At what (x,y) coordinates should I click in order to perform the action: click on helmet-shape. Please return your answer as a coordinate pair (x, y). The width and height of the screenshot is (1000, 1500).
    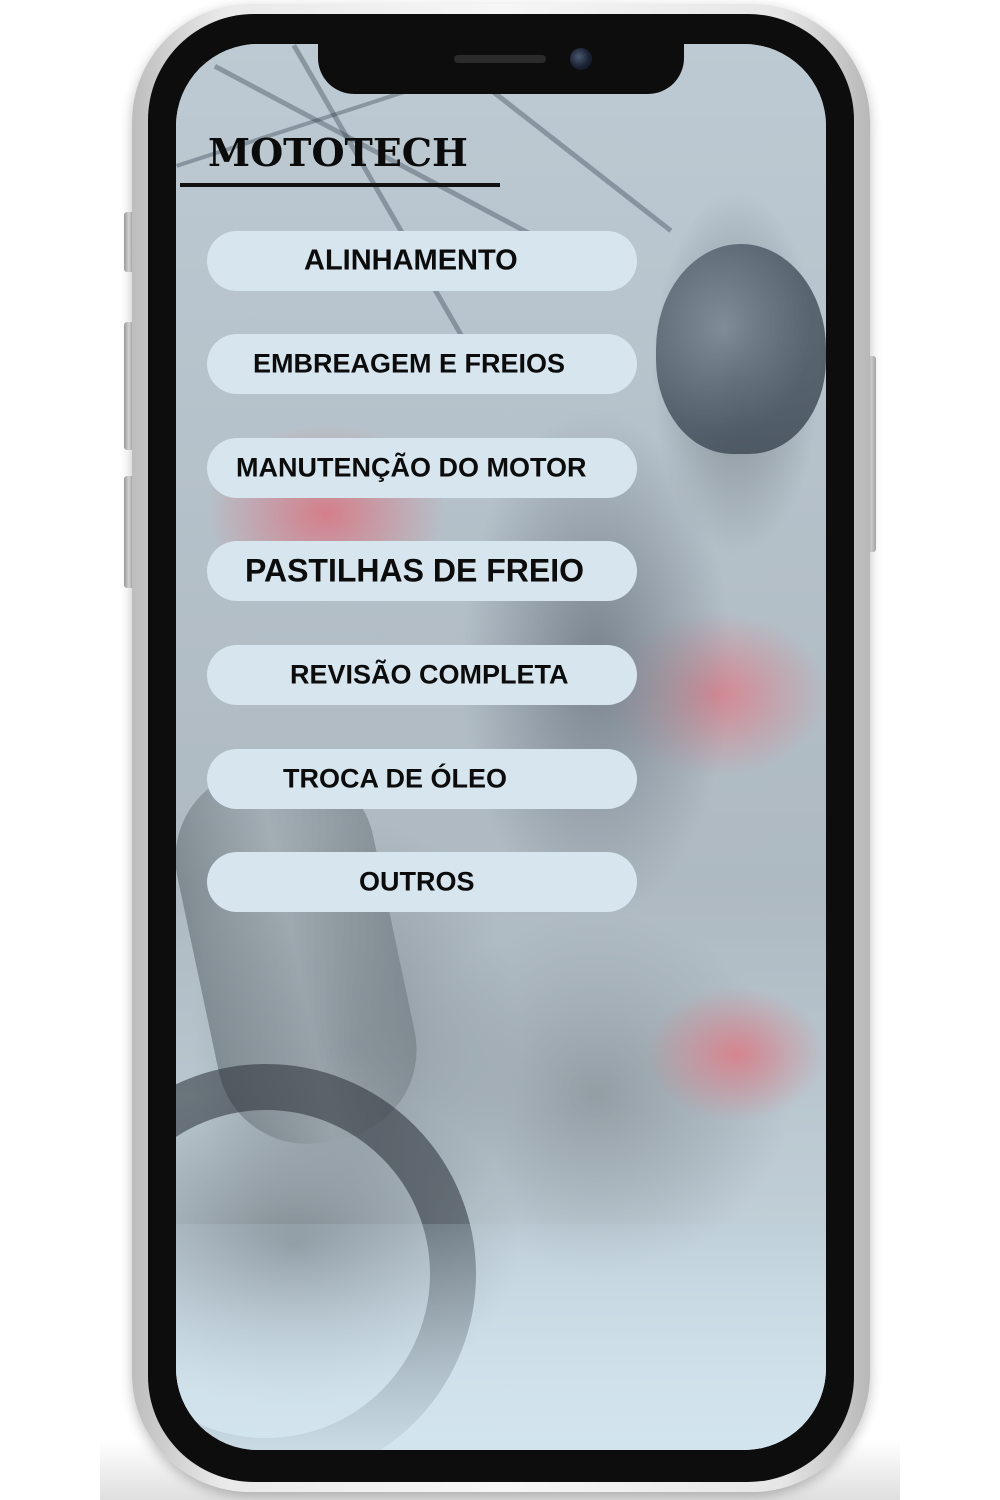
    Looking at the image, I should click on (741, 349).